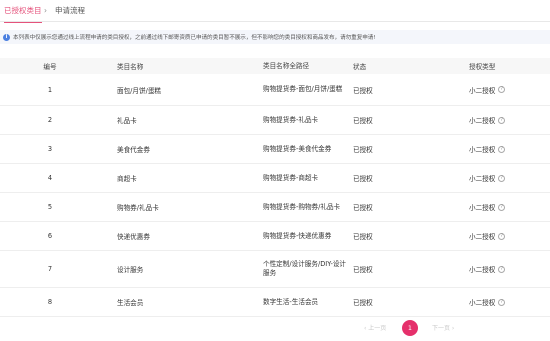 The image size is (550, 341). What do you see at coordinates (50, 178) in the screenshot?
I see `row-no: 4` at bounding box center [50, 178].